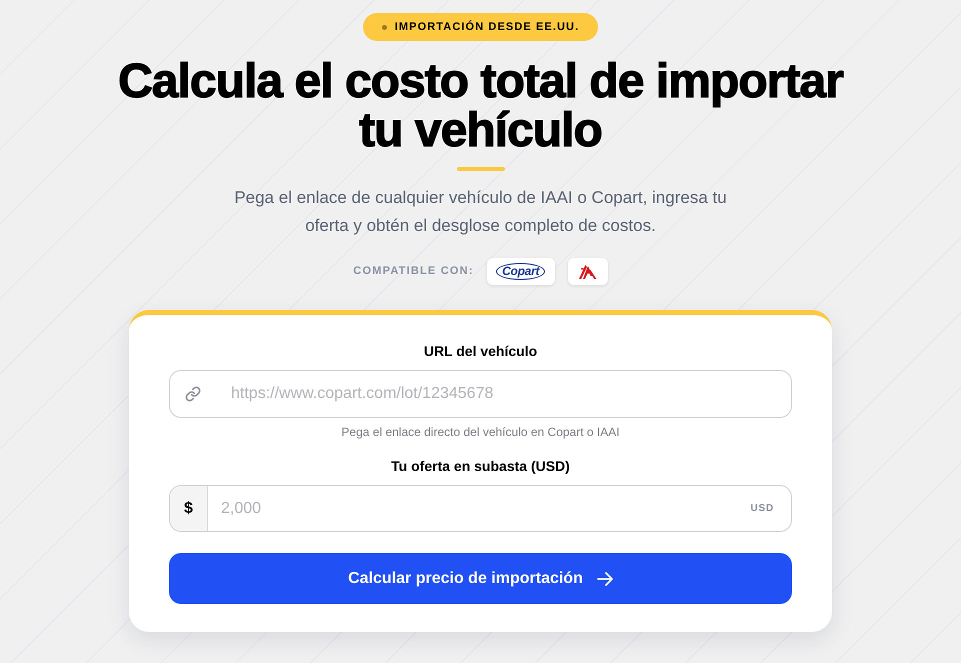 This screenshot has height=663, width=961. Describe the element at coordinates (480, 106) in the screenshot. I see `page-title: Calcula el costo total de importar tu vehículo` at that location.